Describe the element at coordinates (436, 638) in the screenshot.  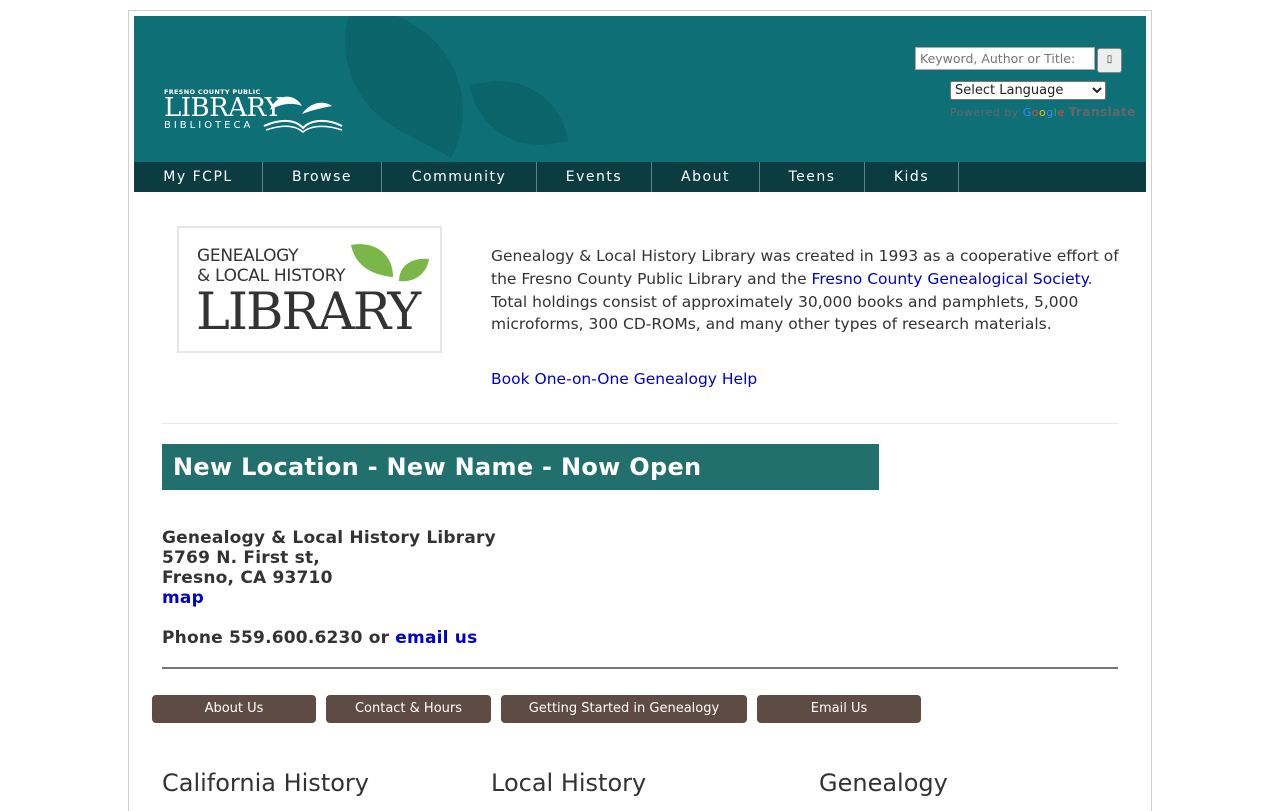
I see `email-us-link: email us` at that location.